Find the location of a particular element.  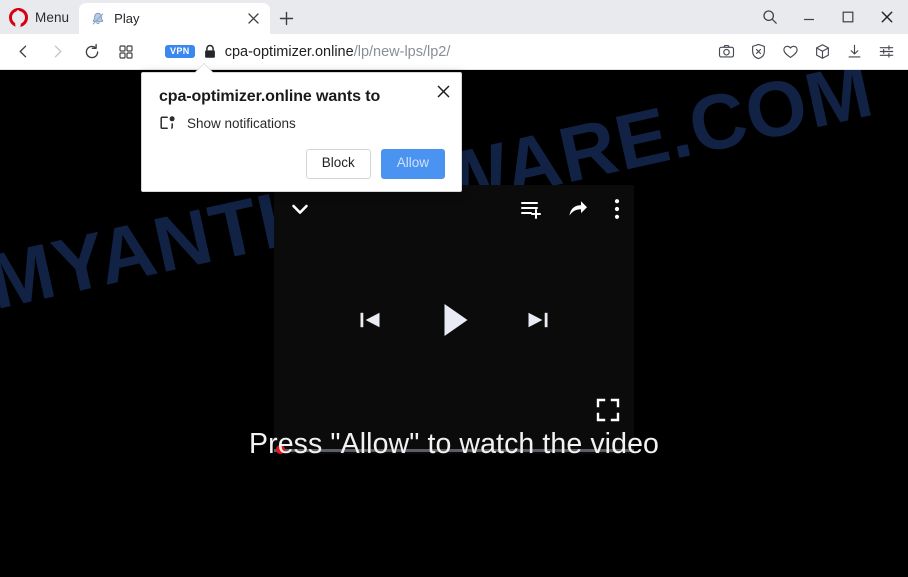

dialog-title: cpa-optimizer.online wants to is located at coordinates (270, 96).